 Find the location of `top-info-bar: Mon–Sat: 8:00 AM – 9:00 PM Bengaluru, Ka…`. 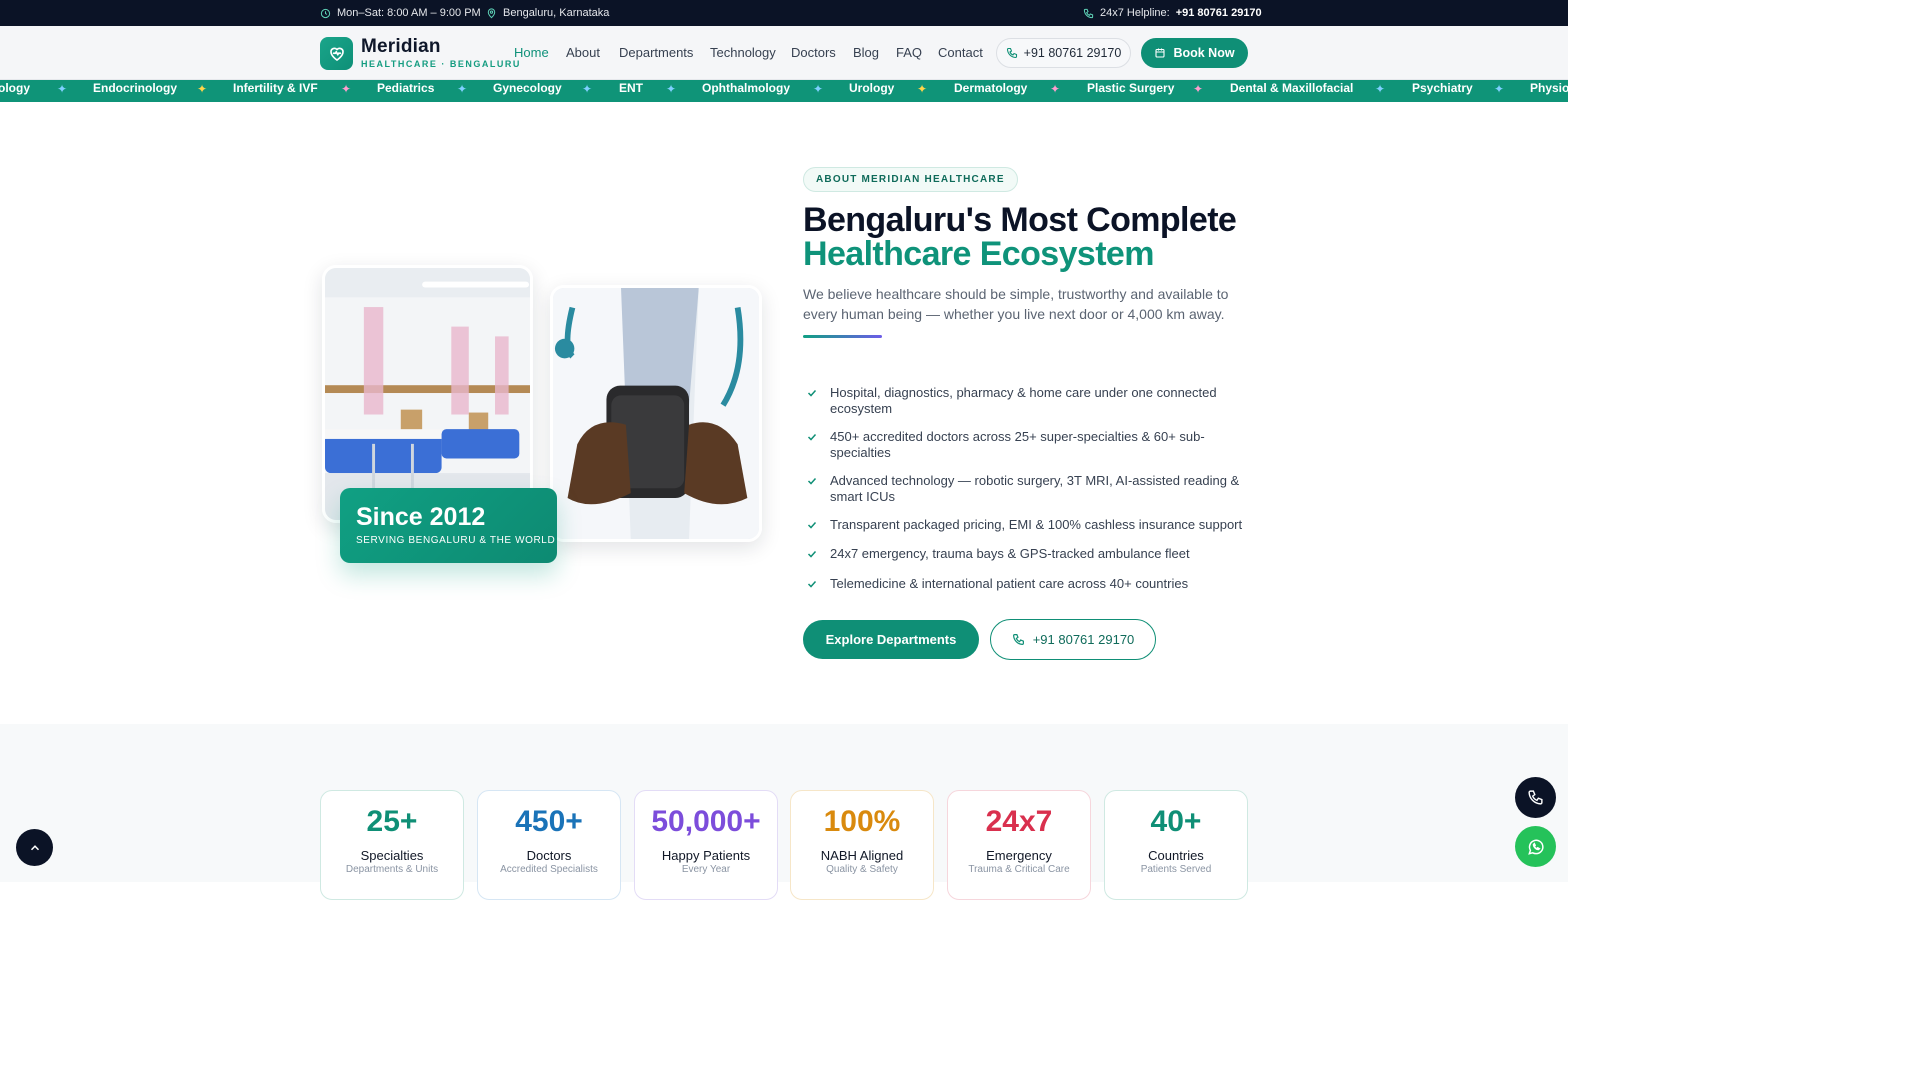

top-info-bar: Mon–Sat: 8:00 AM – 9:00 PM Bengaluru, Ka… is located at coordinates (784, 13).